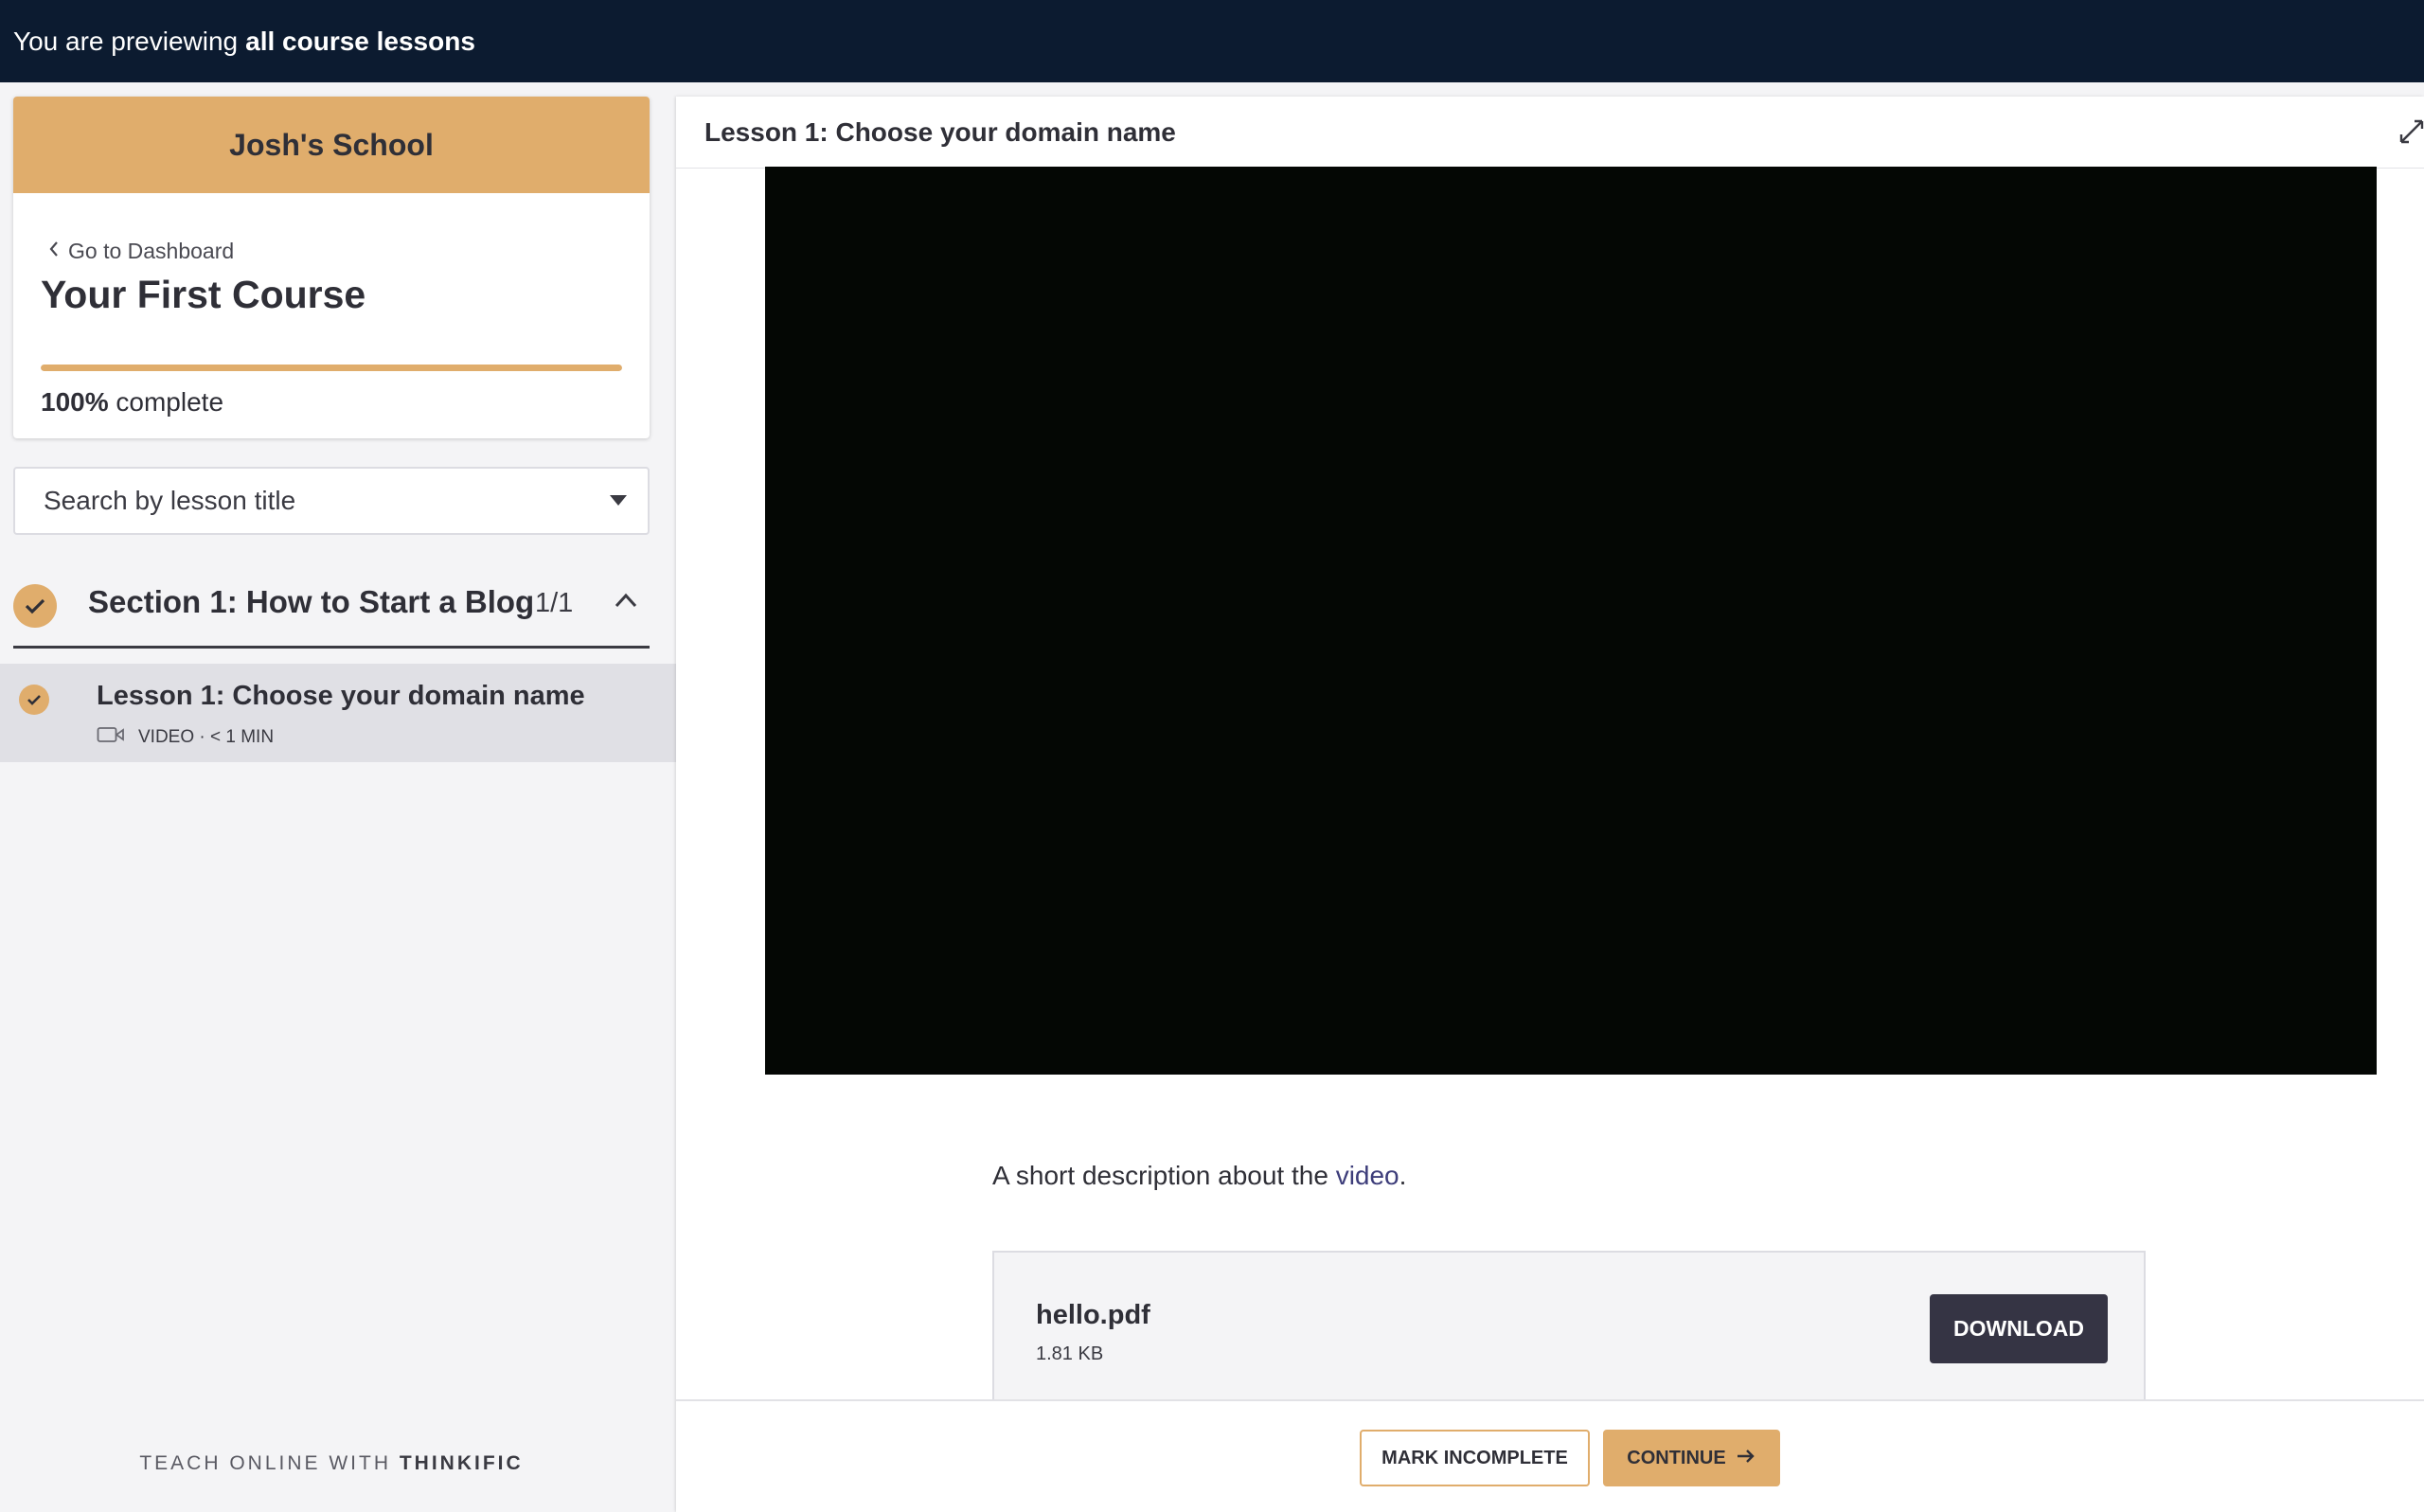 This screenshot has width=2424, height=1512. Describe the element at coordinates (111, 737) in the screenshot. I see `video-camera-icon` at that location.